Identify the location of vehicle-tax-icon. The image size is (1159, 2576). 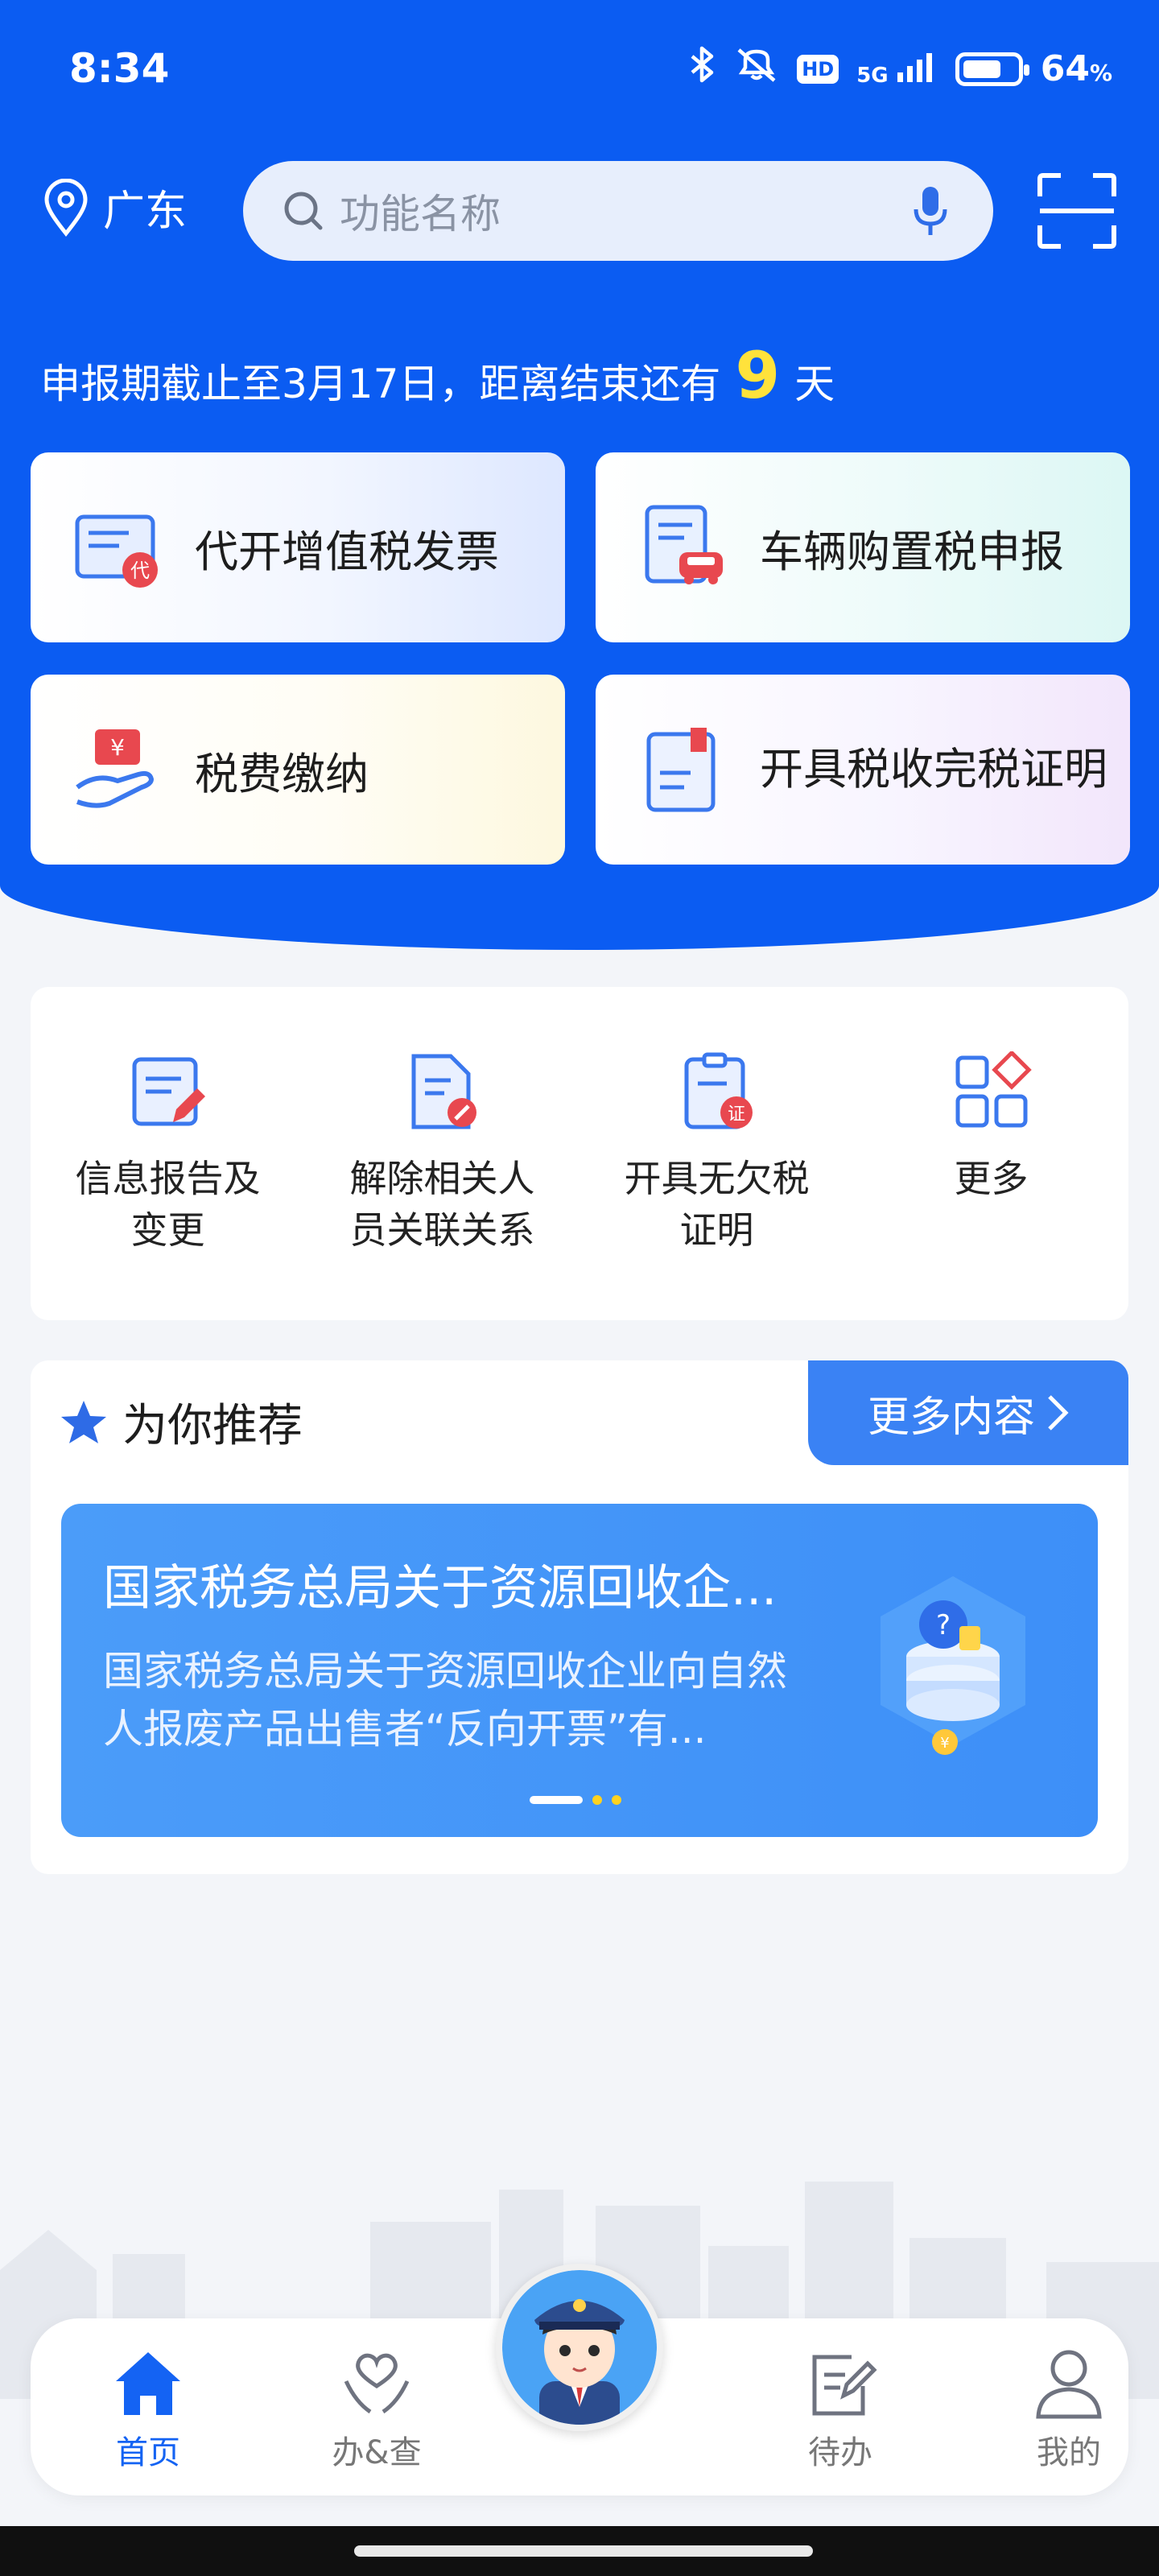
(684, 544).